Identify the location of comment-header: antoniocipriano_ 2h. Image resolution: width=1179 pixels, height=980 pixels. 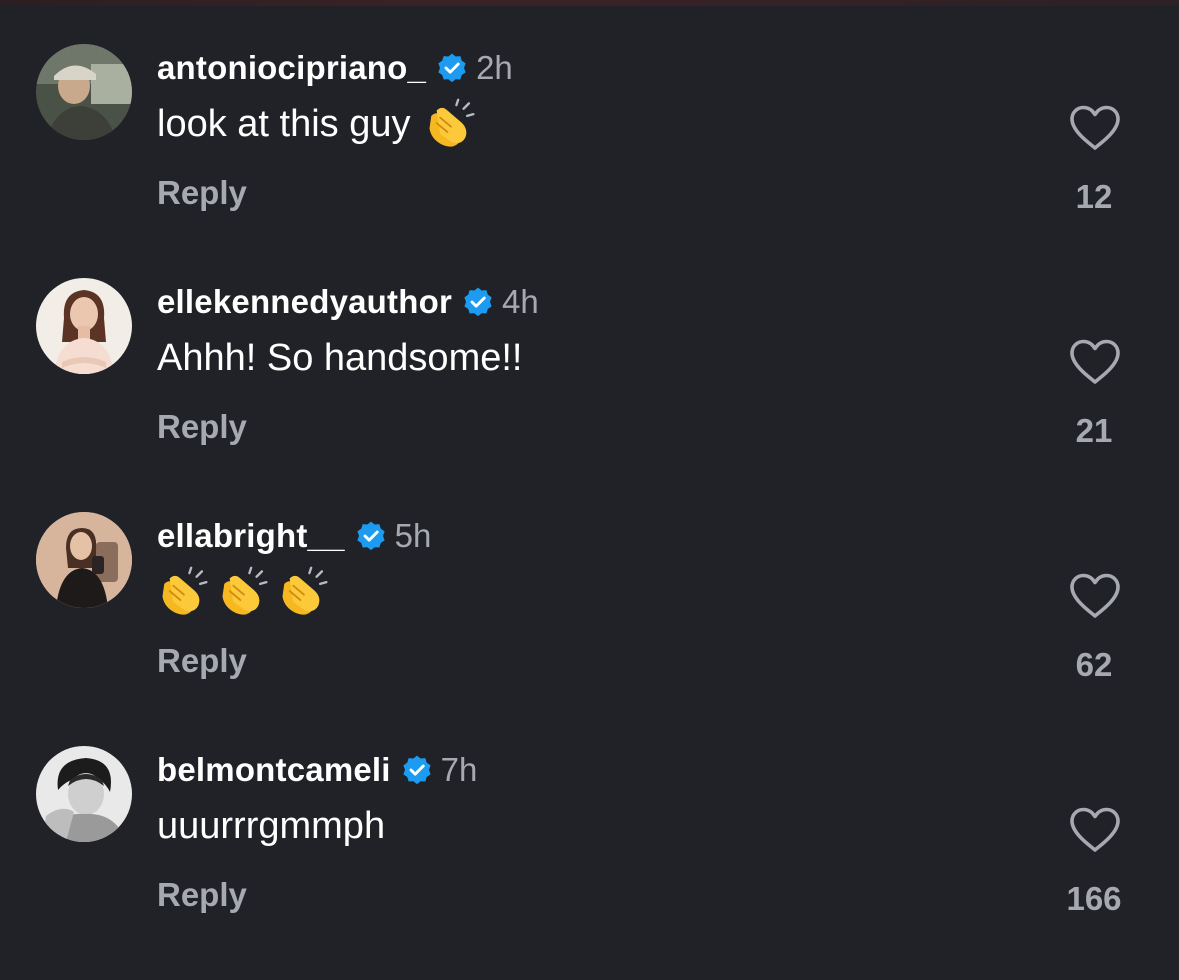
(335, 68).